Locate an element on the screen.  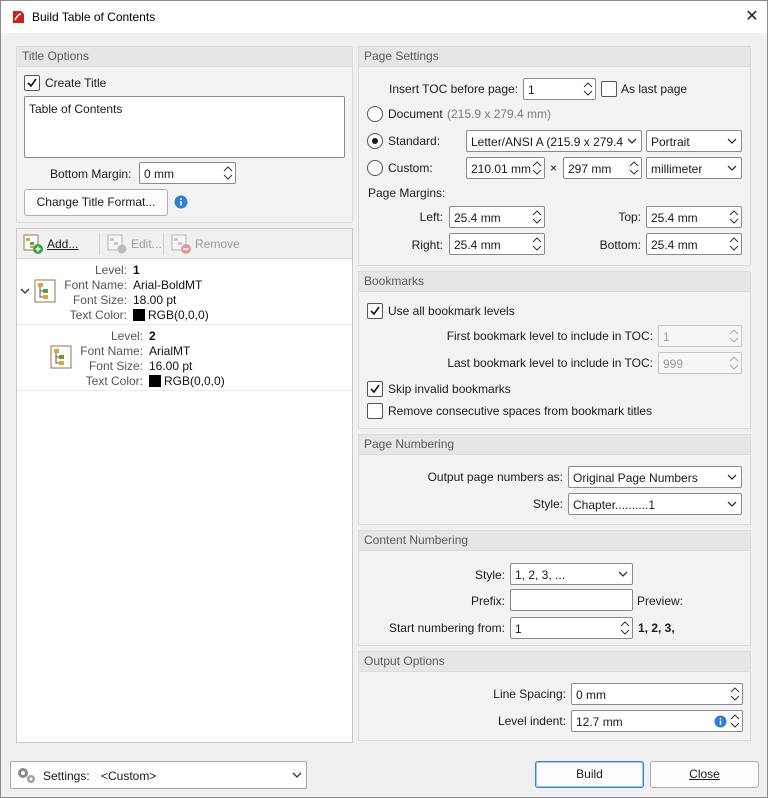
custom-size-radio is located at coordinates (375, 168).